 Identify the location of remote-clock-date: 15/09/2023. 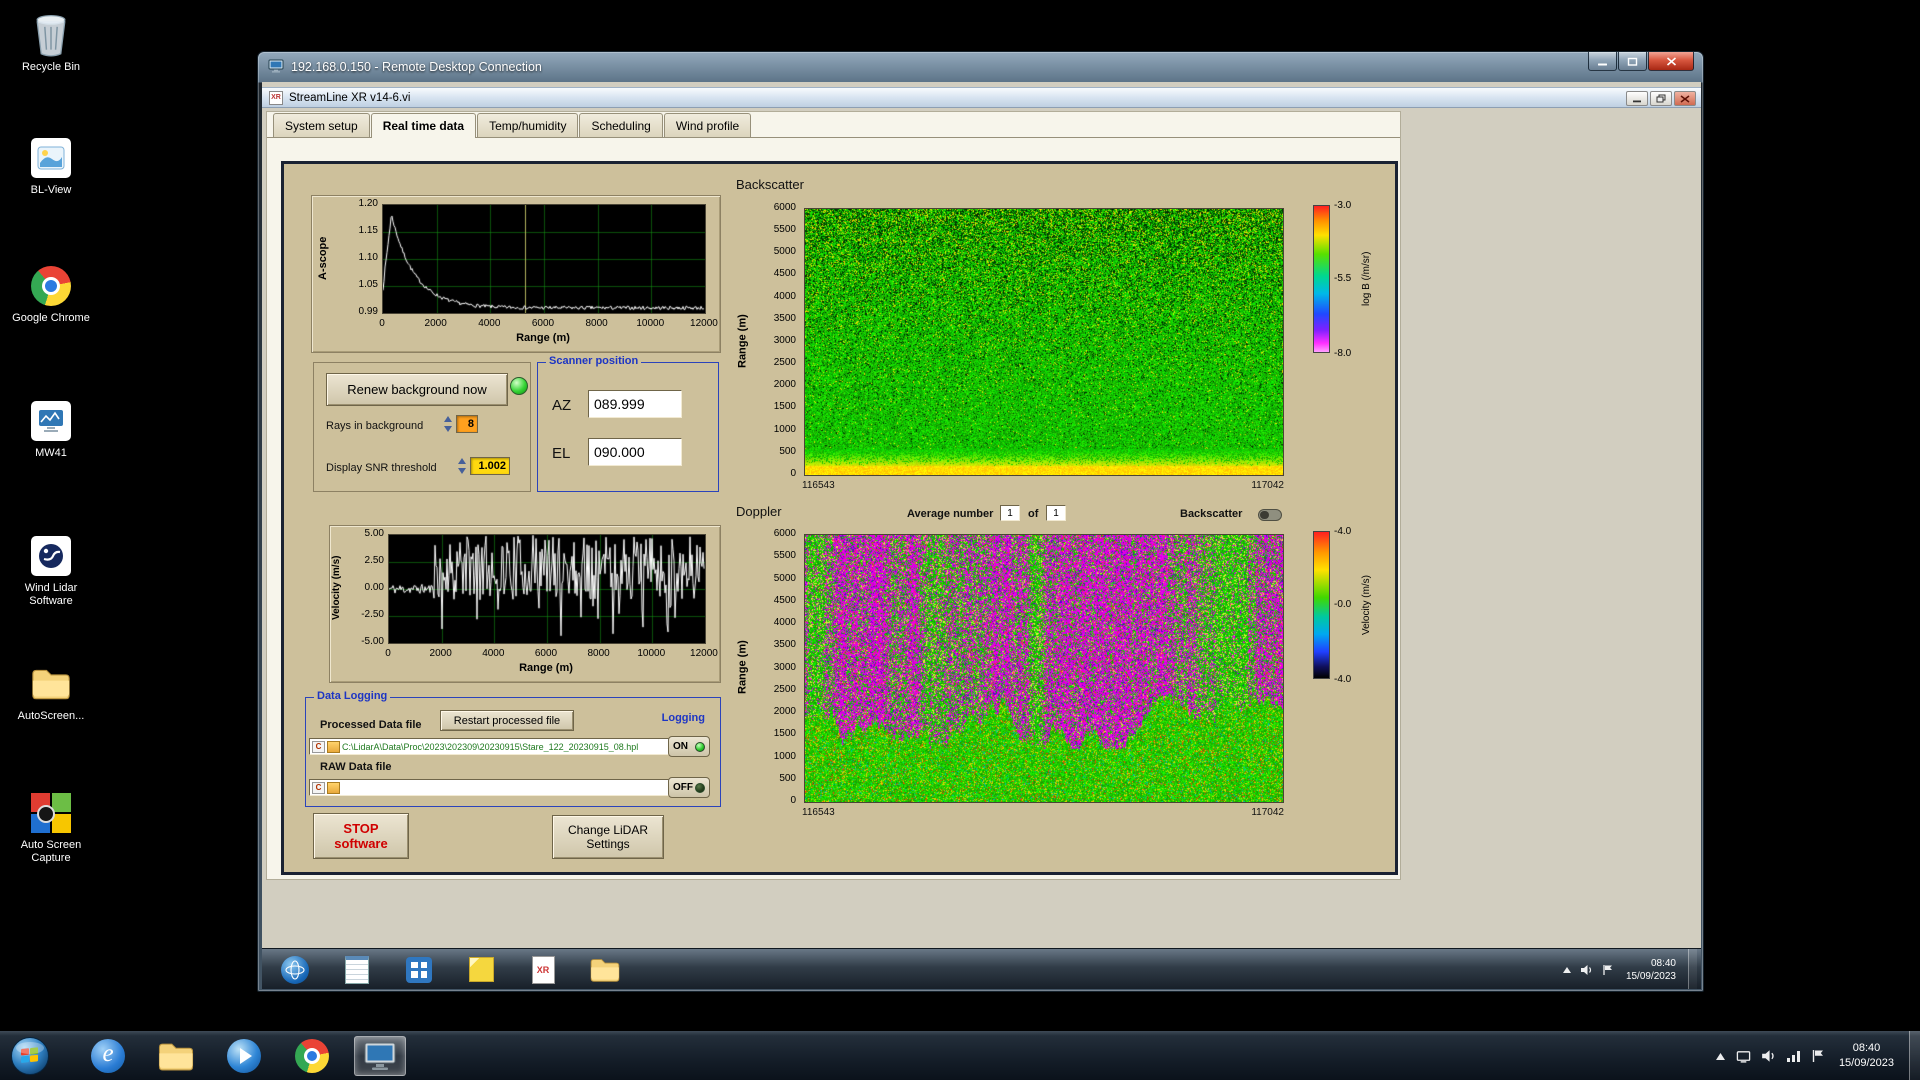
(1650, 976).